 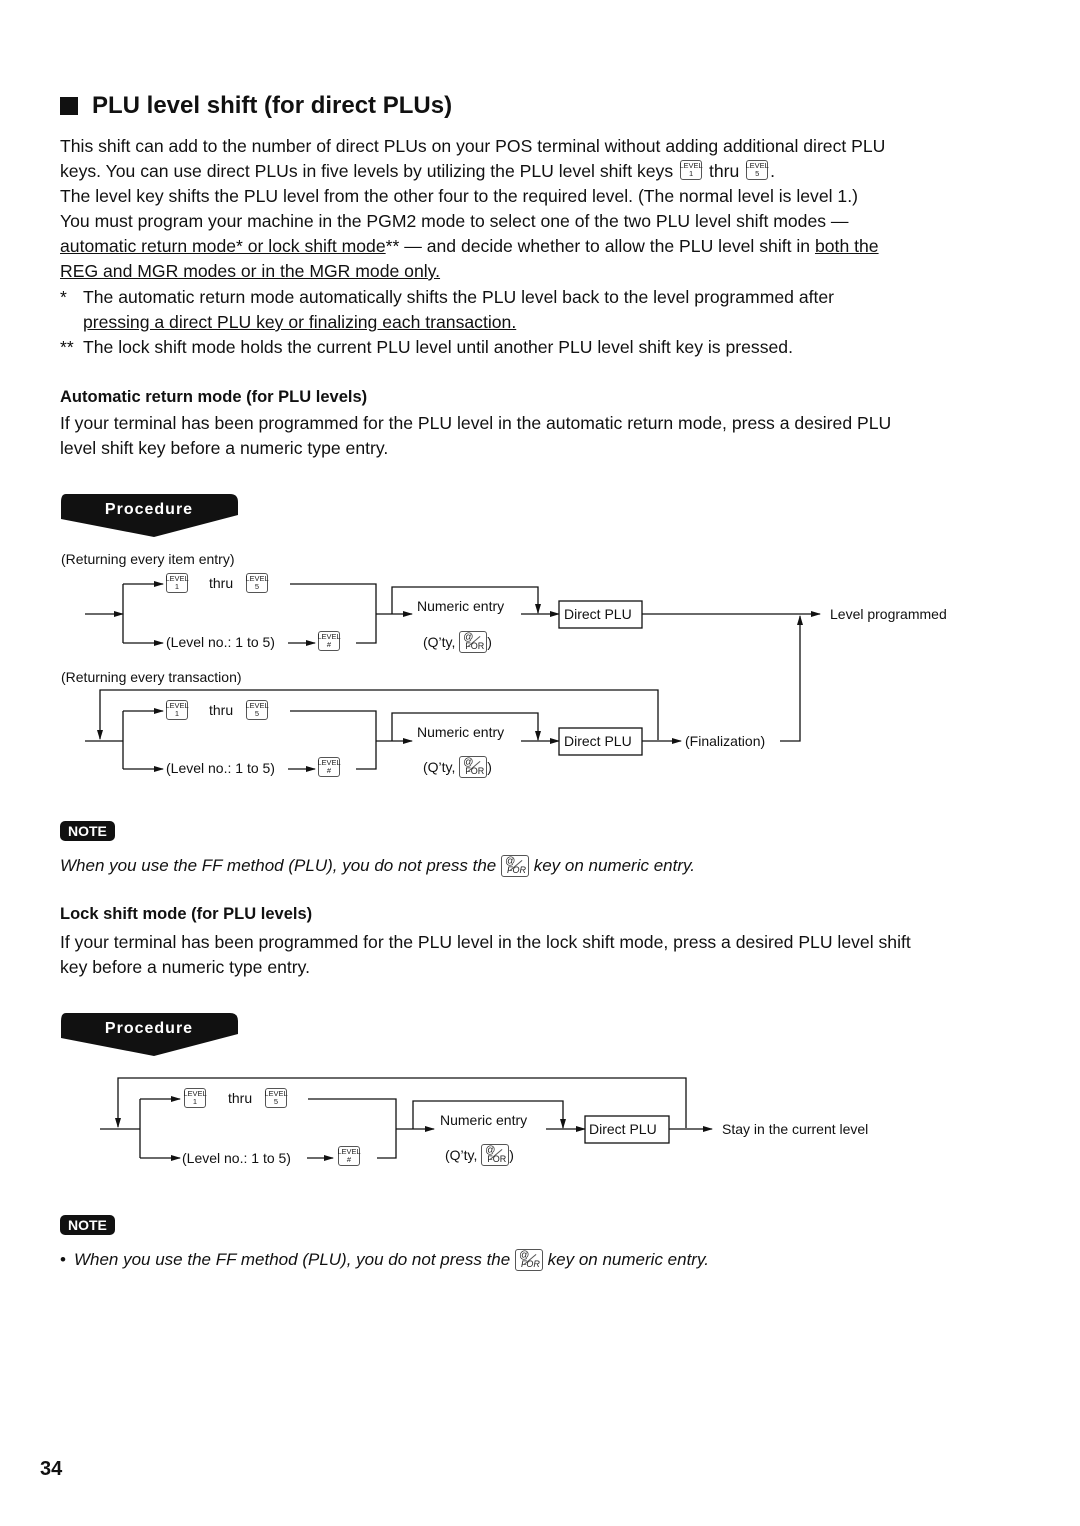 What do you see at coordinates (333, 725) in the screenshot?
I see `d2-top-join` at bounding box center [333, 725].